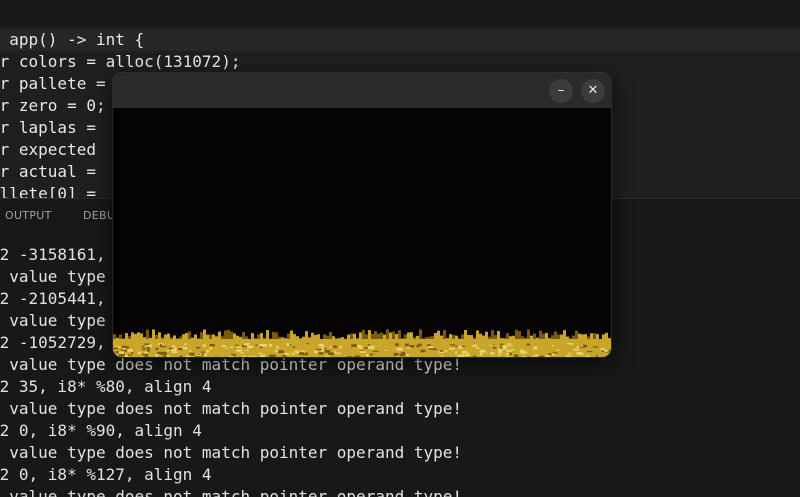 This screenshot has width=800, height=497. Describe the element at coordinates (53, 190) in the screenshot. I see `code-line: allete[0] =` at that location.